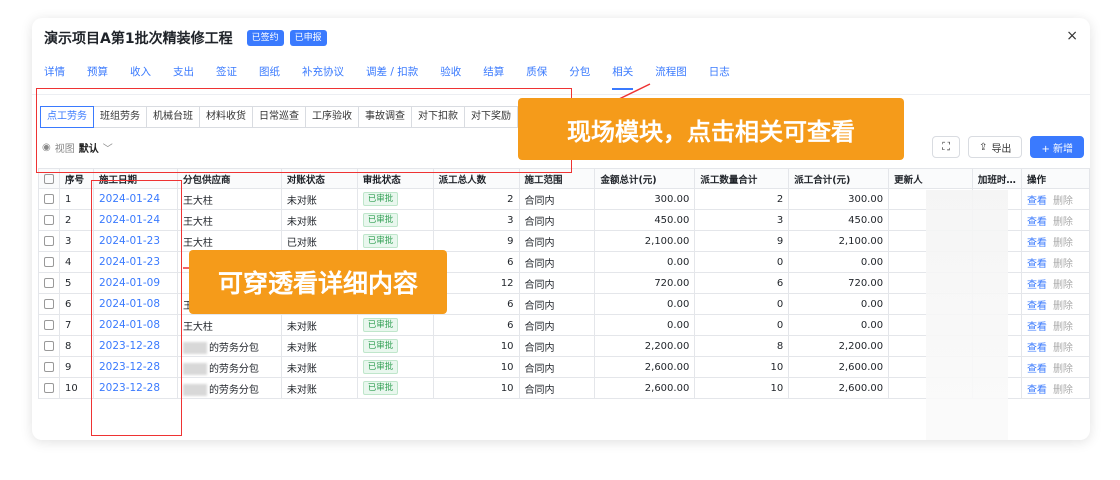 Image resolution: width=1120 pixels, height=480 pixels. I want to click on tab-13: 流程图, so click(671, 75).